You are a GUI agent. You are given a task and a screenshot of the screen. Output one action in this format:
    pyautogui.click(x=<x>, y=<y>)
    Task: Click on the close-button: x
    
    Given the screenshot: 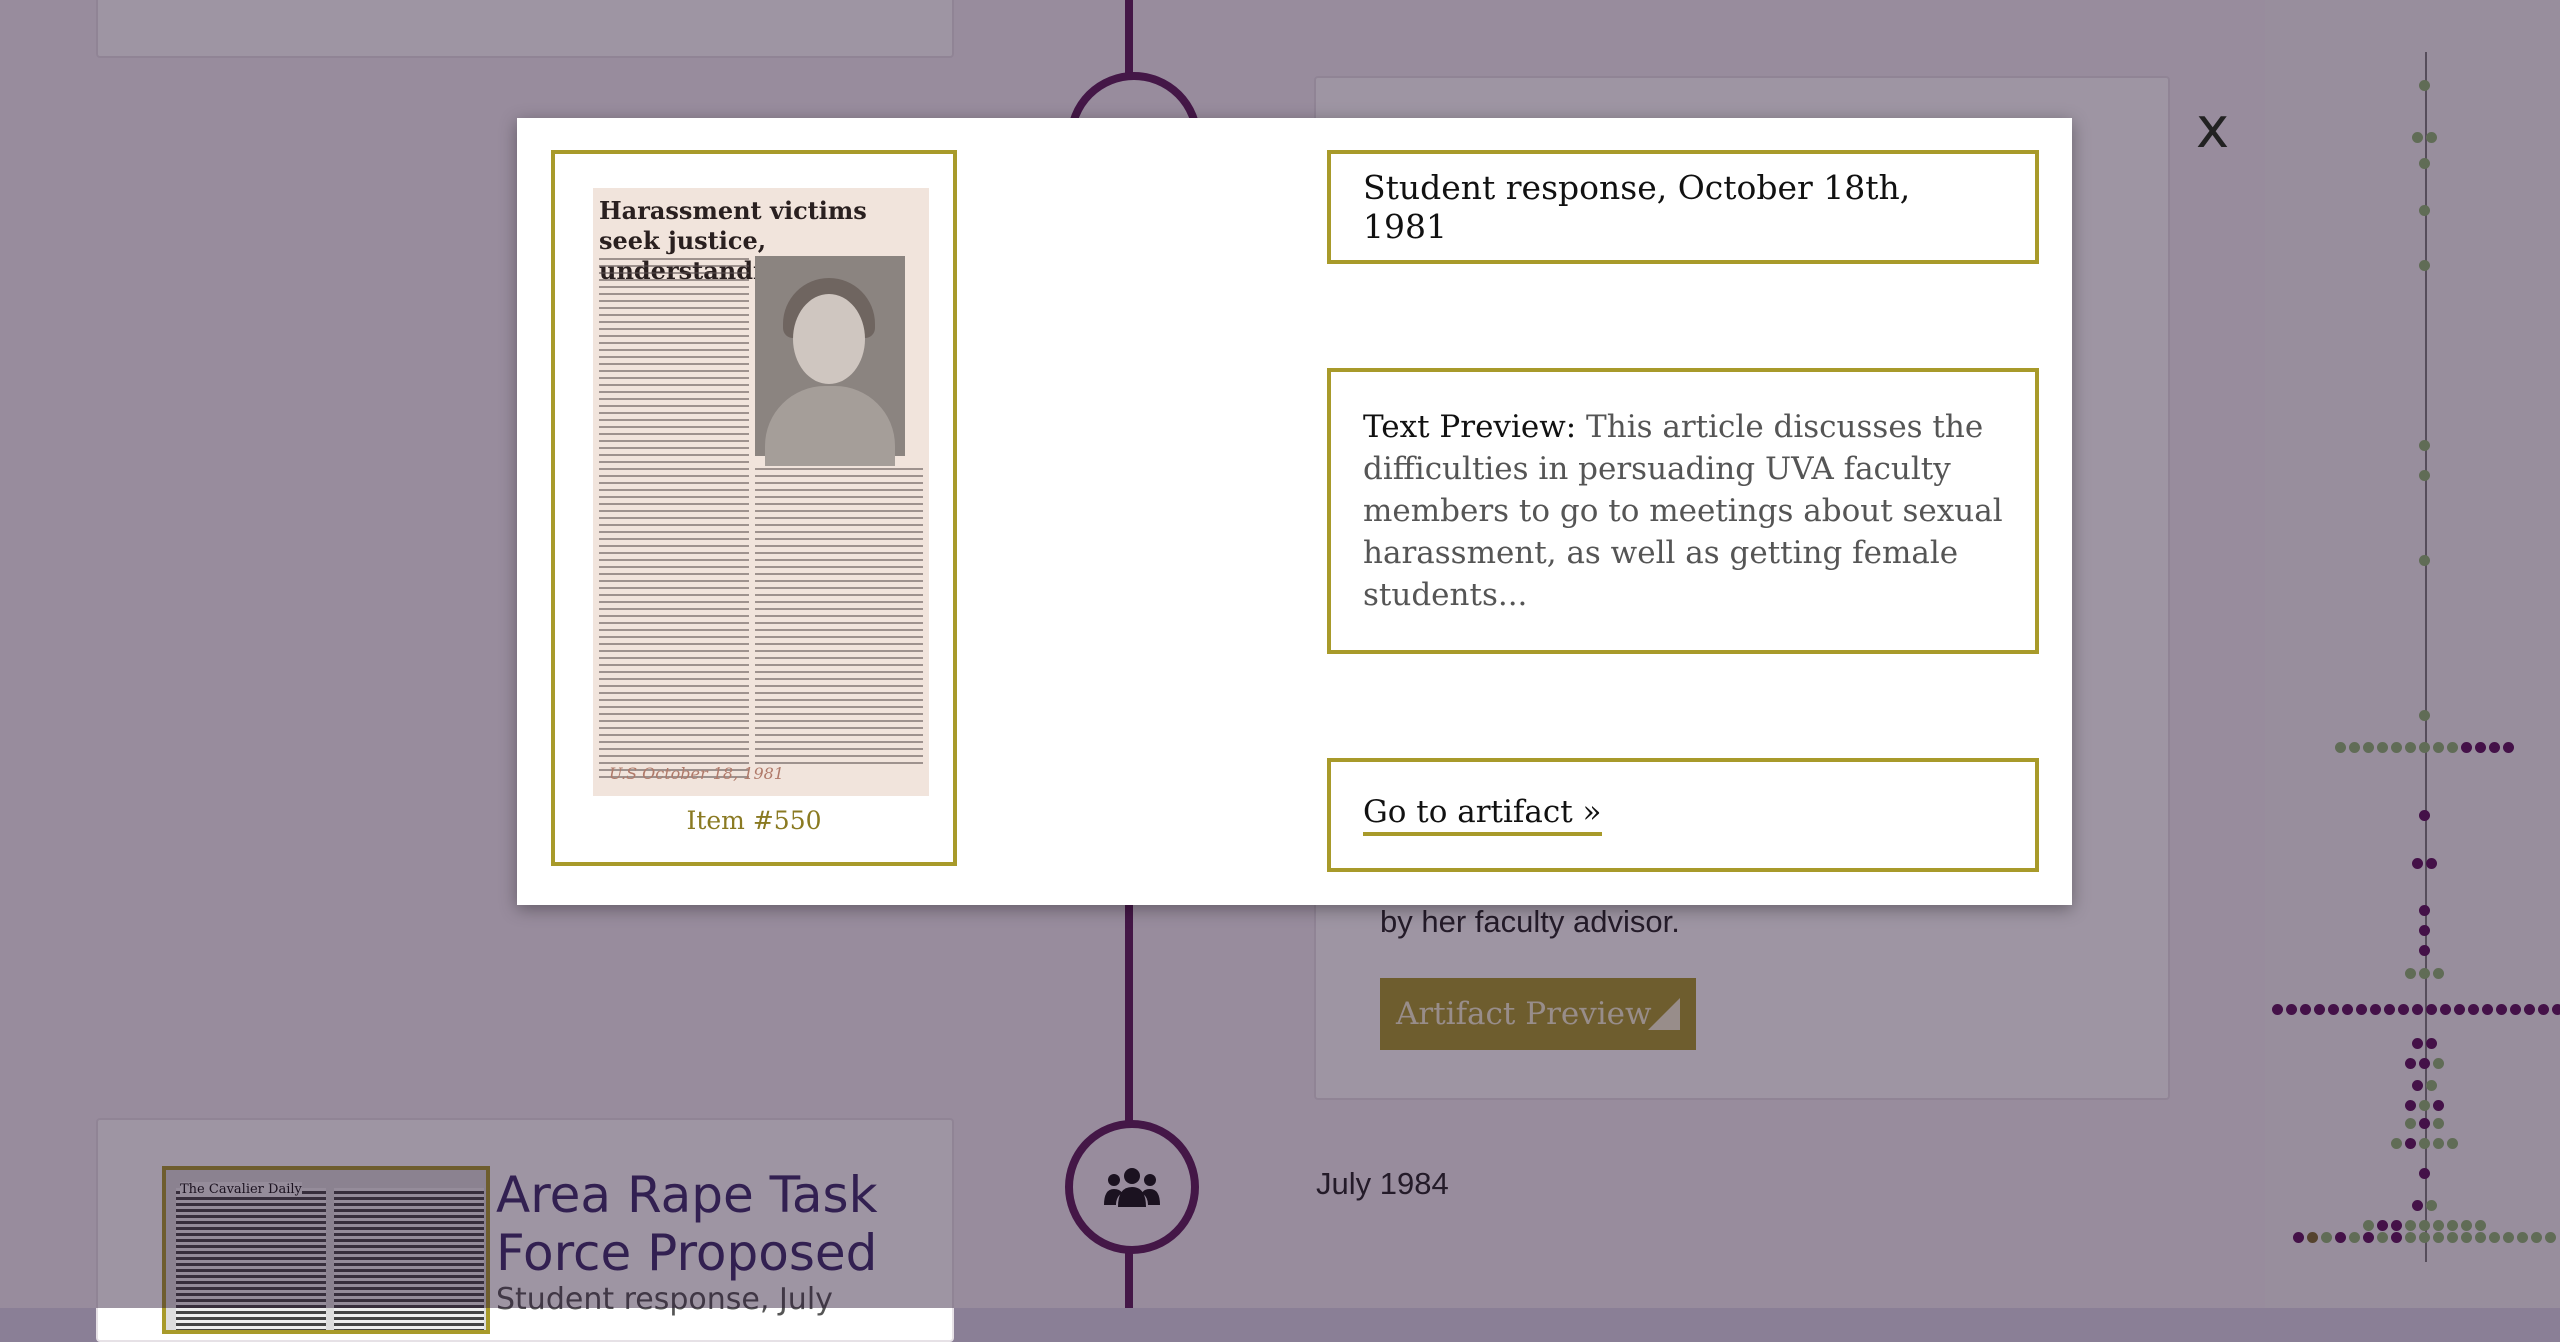 What is the action you would take?
    pyautogui.click(x=2212, y=128)
    